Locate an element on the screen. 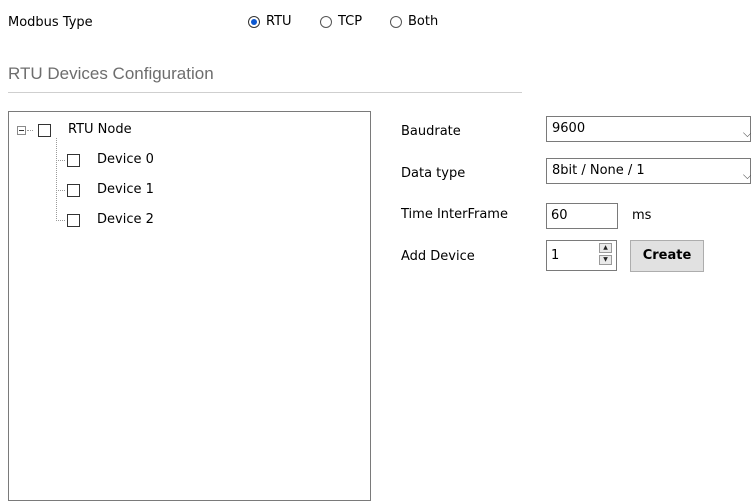 The height and width of the screenshot is (501, 751). radio-both: Both is located at coordinates (414, 22).